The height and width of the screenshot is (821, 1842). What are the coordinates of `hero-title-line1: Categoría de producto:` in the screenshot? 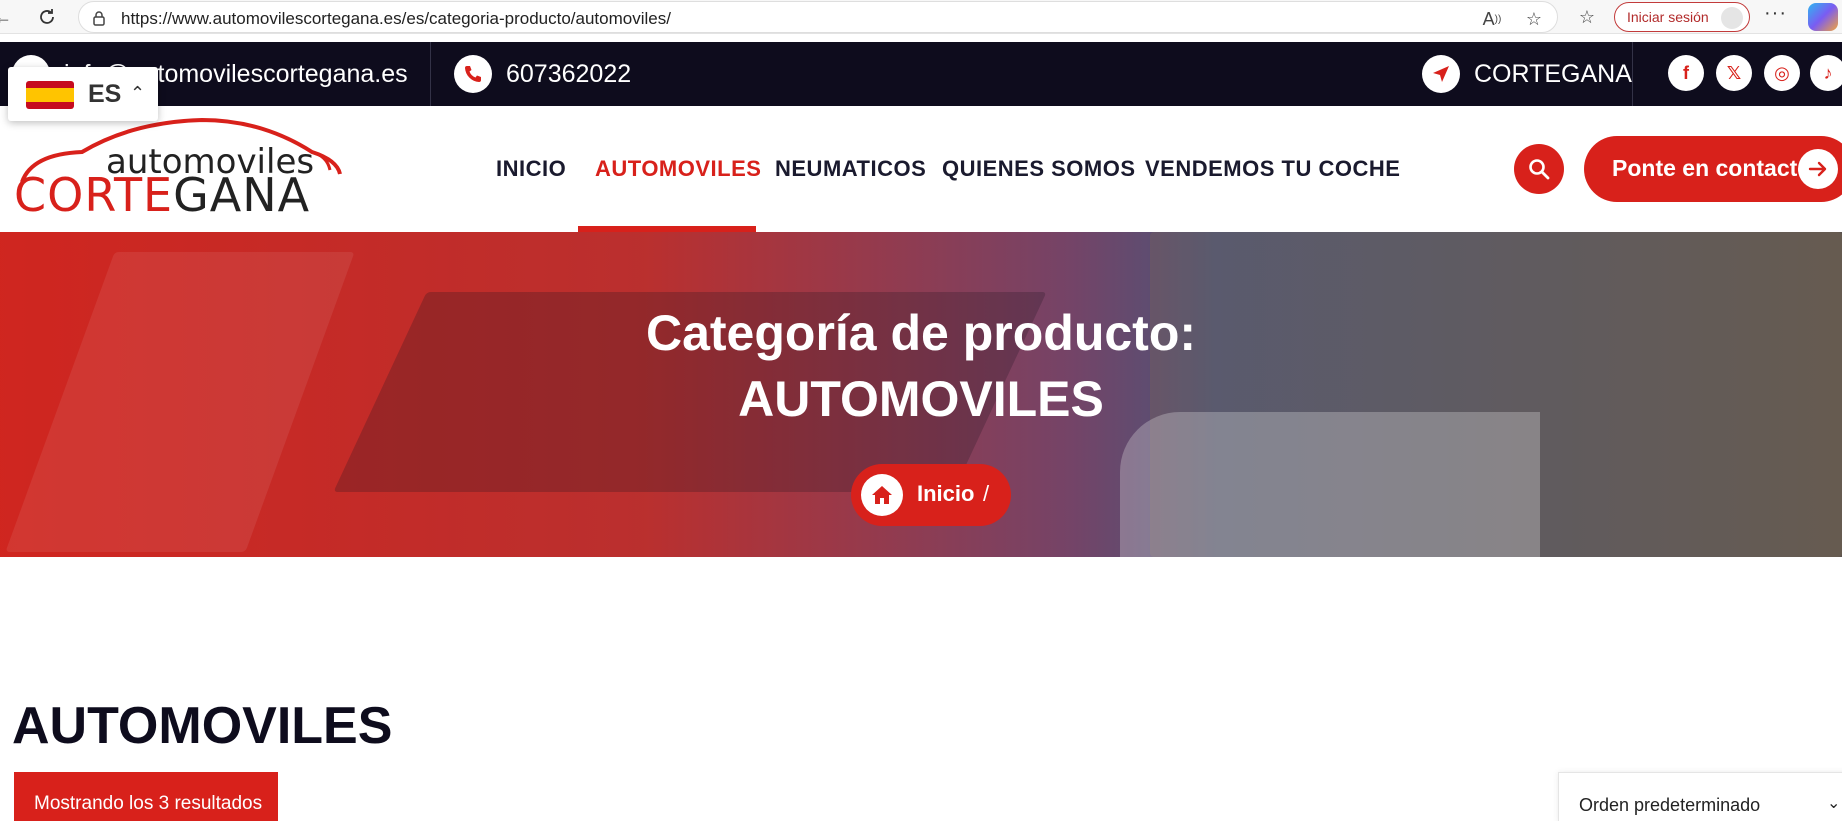 It's located at (921, 333).